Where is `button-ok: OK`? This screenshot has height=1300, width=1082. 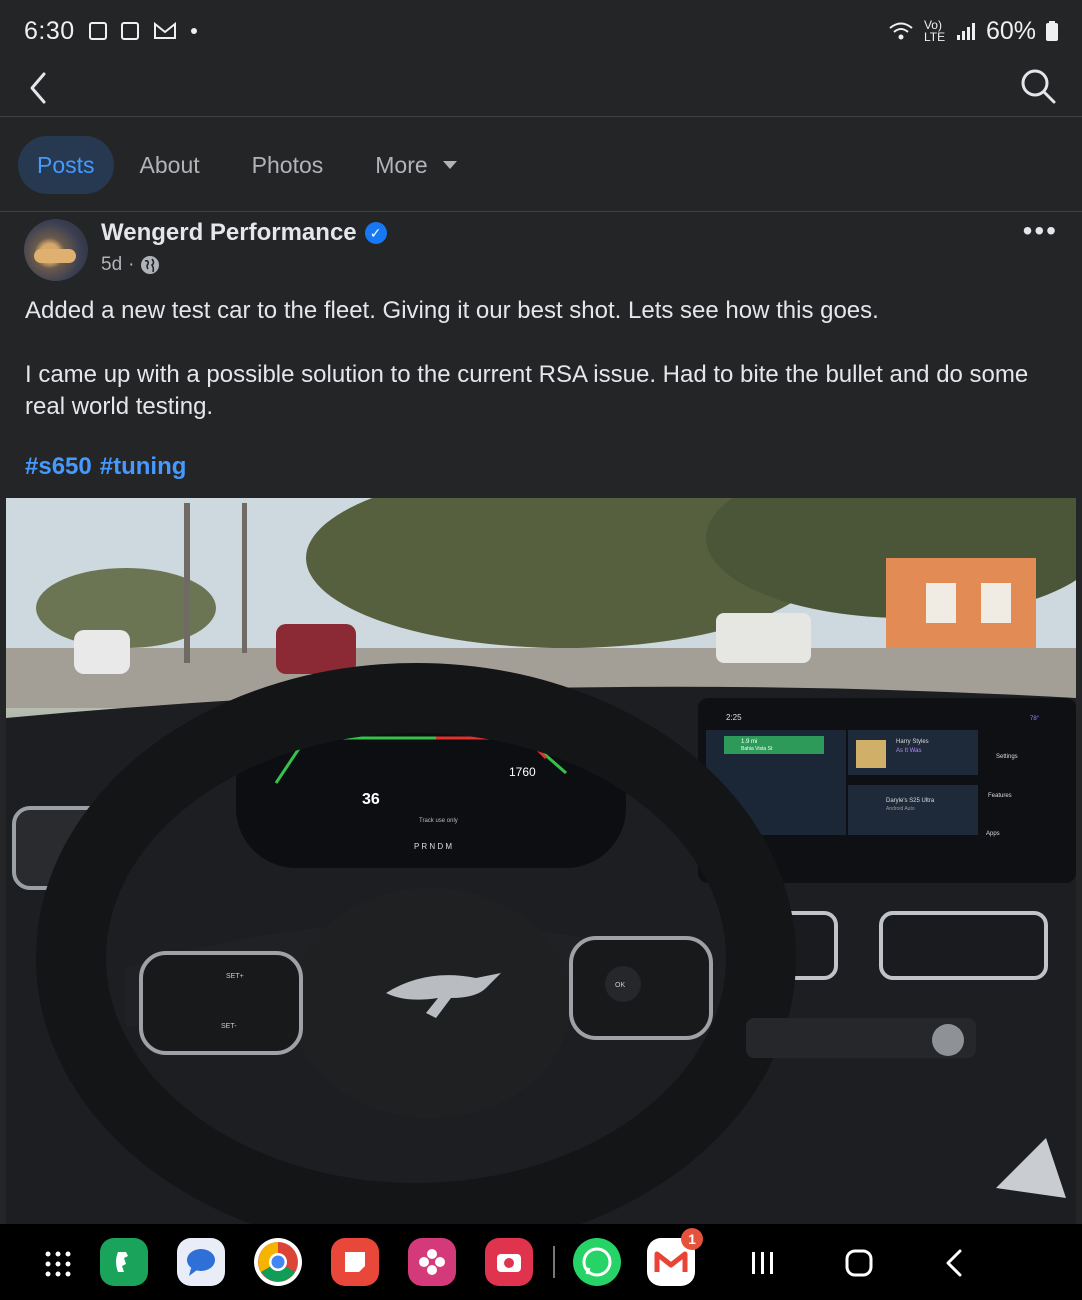 button-ok: OK is located at coordinates (620, 985).